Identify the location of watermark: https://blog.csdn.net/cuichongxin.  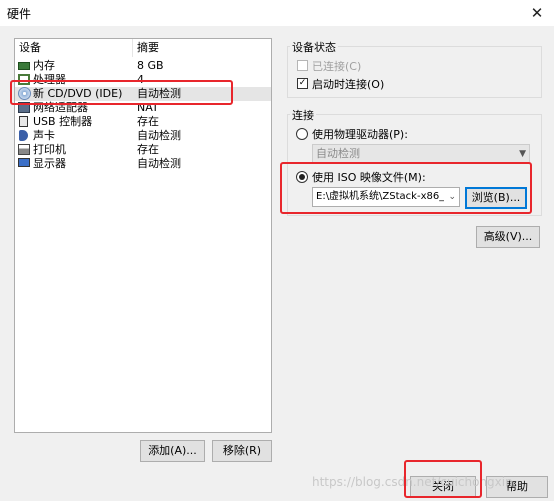
(412, 482).